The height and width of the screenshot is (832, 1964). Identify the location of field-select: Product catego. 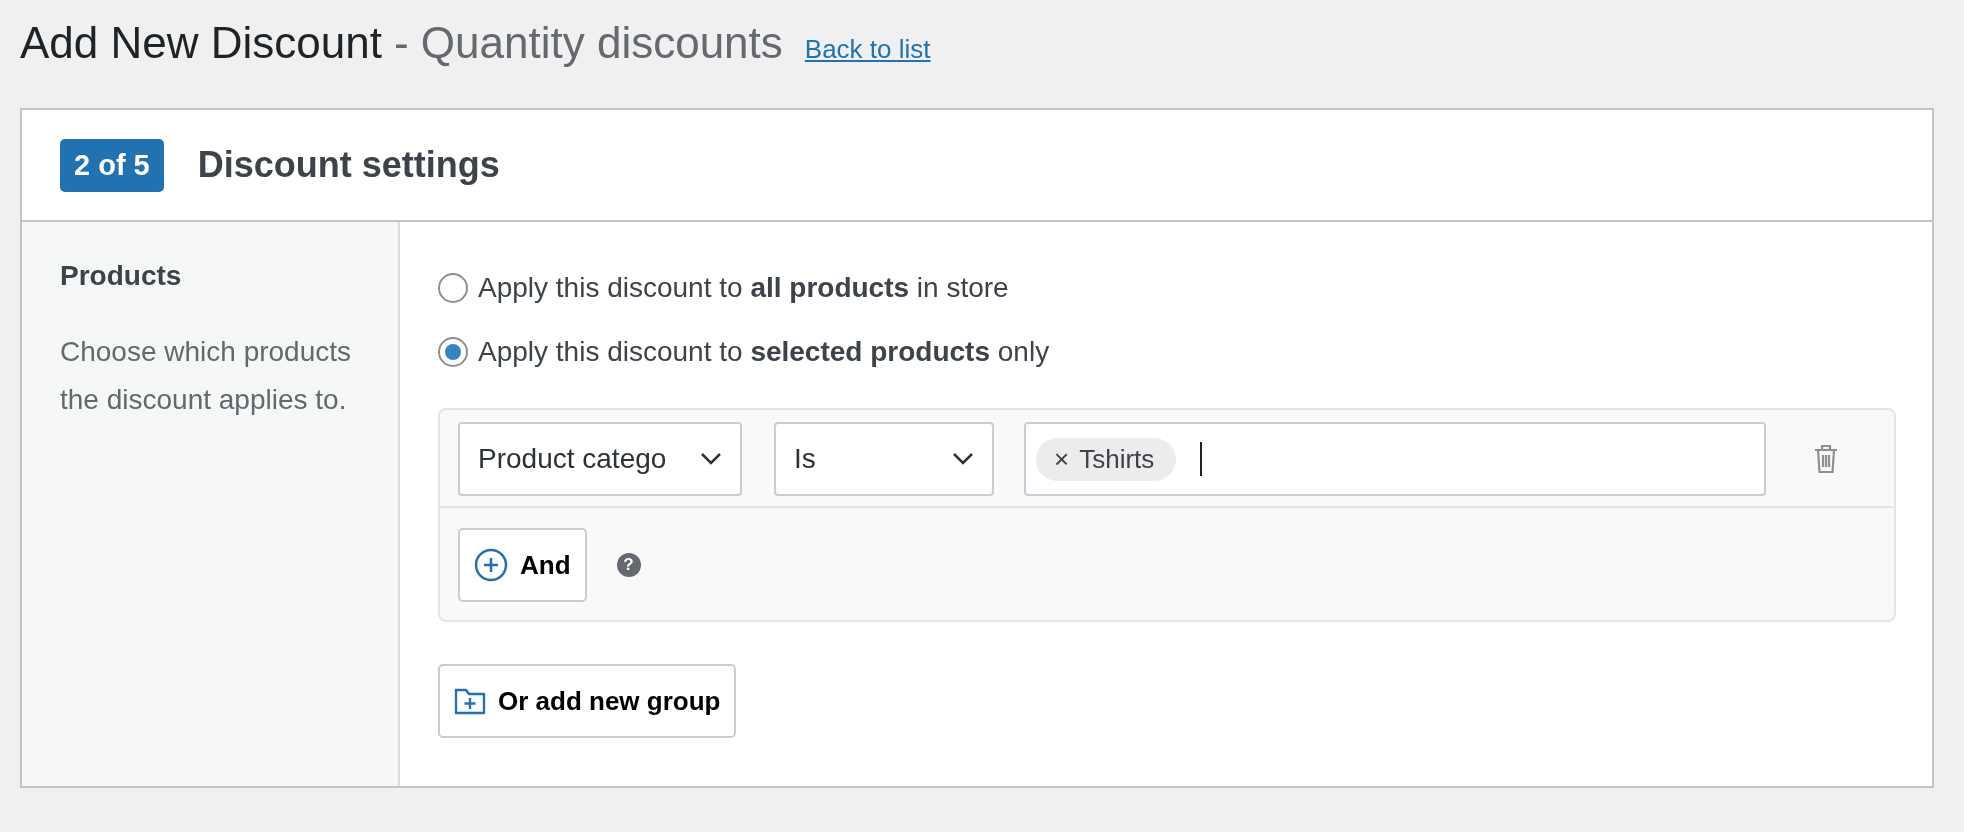
(600, 459).